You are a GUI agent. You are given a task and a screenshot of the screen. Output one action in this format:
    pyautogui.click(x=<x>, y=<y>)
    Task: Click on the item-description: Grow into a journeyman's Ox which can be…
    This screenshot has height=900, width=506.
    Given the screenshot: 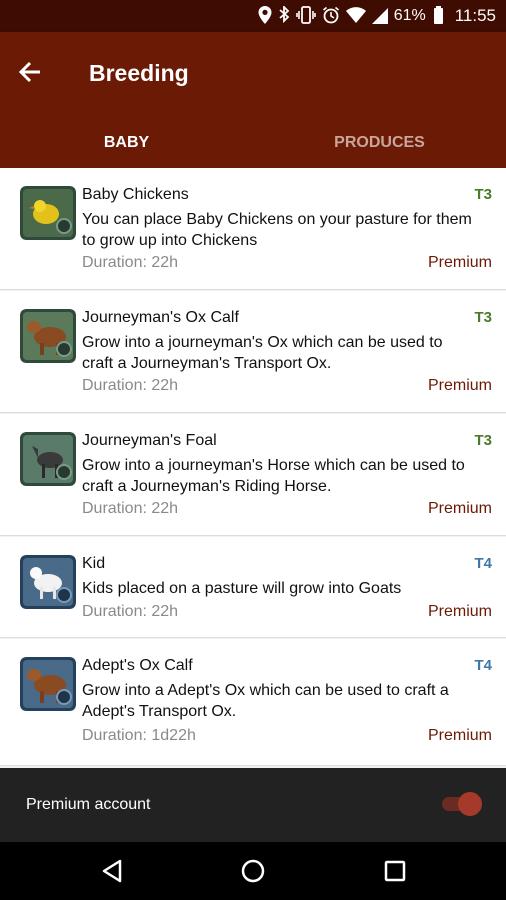 What is the action you would take?
    pyautogui.click(x=262, y=353)
    